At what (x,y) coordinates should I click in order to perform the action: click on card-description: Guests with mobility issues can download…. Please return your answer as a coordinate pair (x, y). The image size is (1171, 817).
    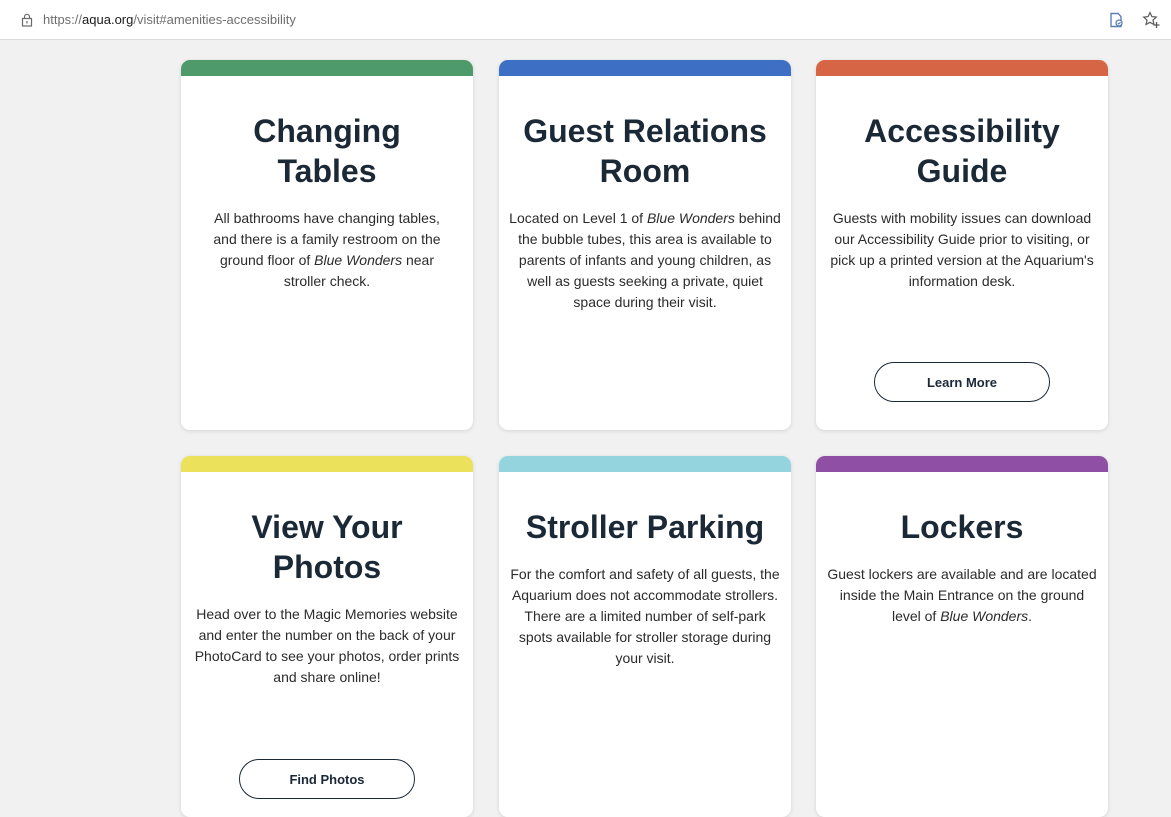
    Looking at the image, I should click on (962, 249).